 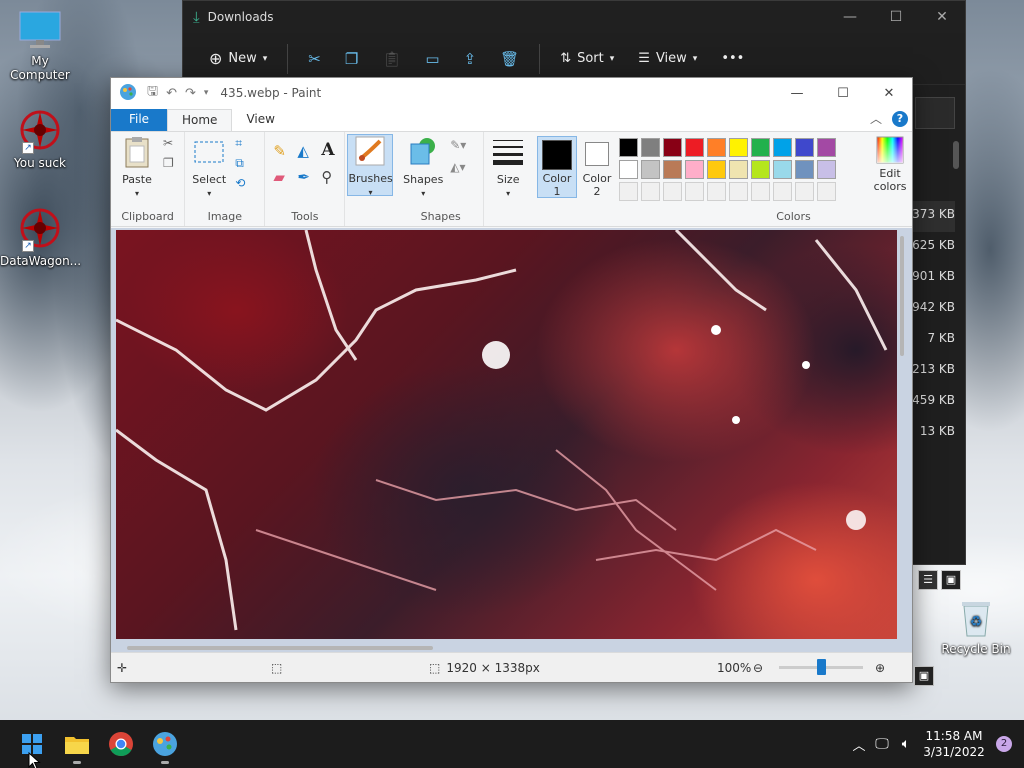 What do you see at coordinates (597, 167) in the screenshot?
I see `color2-button: Color 2` at bounding box center [597, 167].